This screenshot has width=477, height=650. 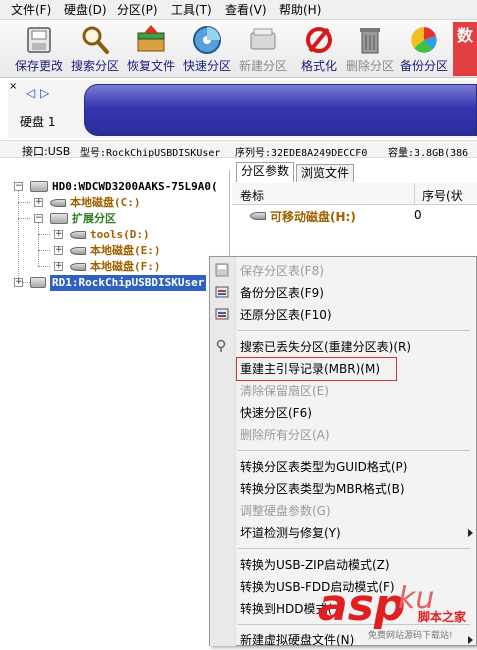 What do you see at coordinates (46, 151) in the screenshot?
I see `interface-text: 接口:USB` at bounding box center [46, 151].